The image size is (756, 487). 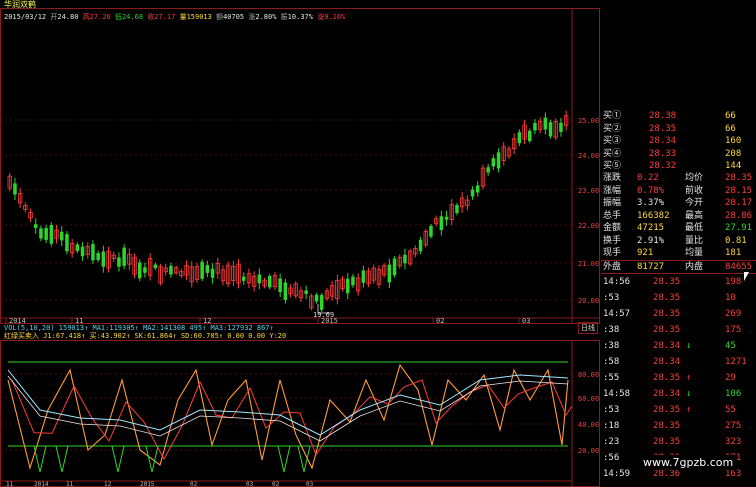 What do you see at coordinates (526, 320) in the screenshot?
I see `date-tick-label: 03` at bounding box center [526, 320].